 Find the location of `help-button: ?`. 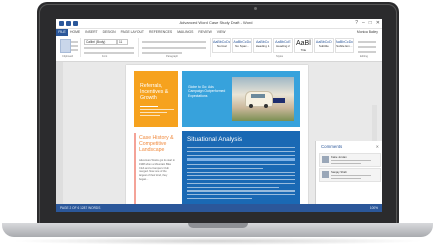

help-button: ? is located at coordinates (356, 23).